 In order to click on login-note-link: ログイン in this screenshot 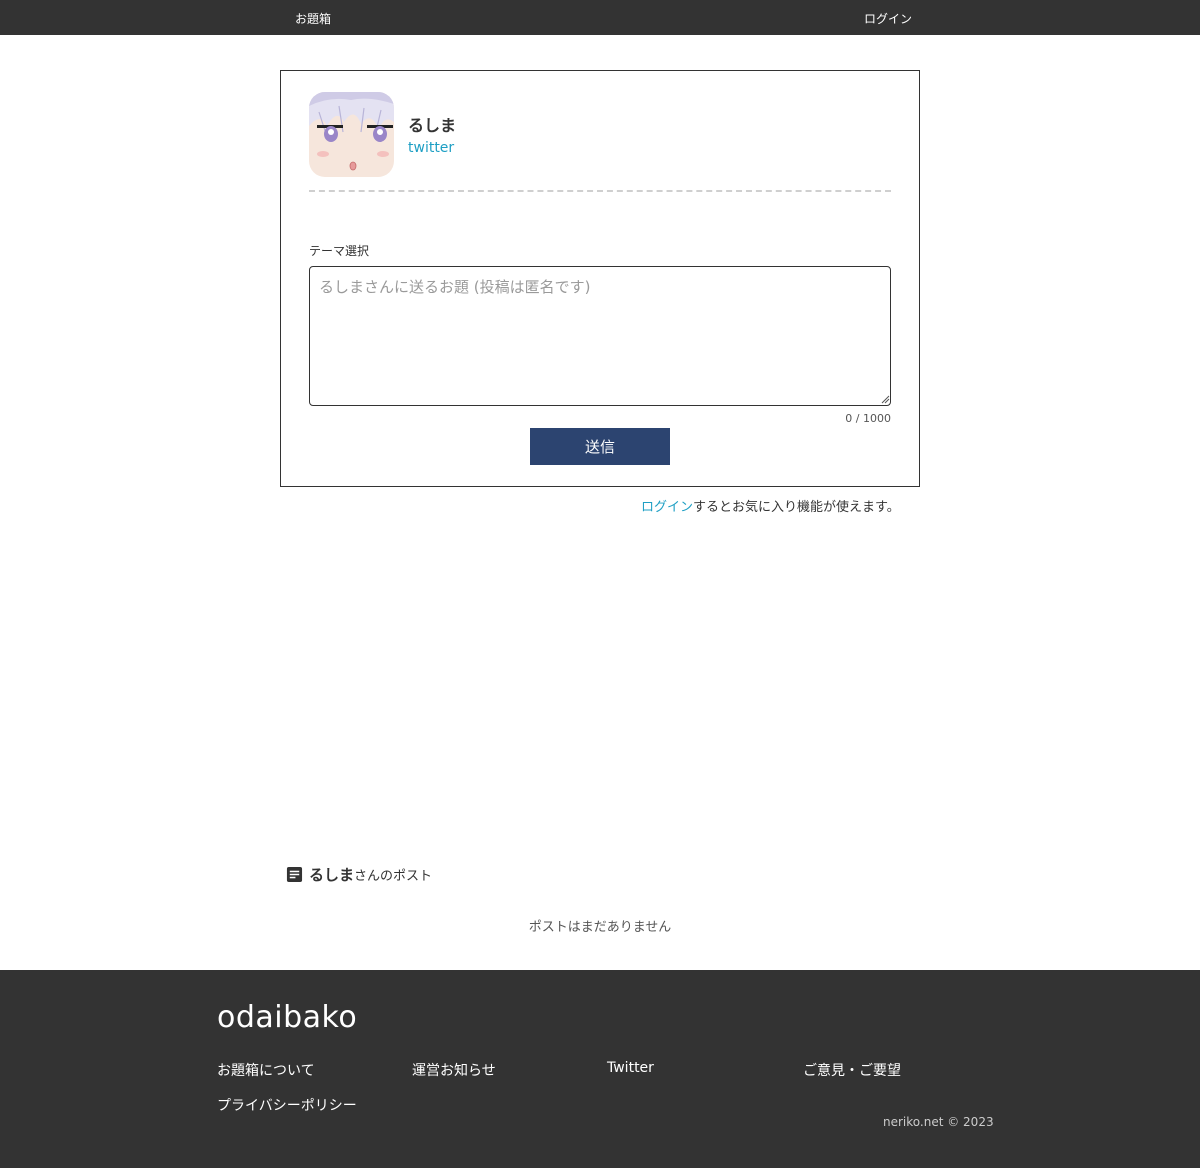, I will do `click(667, 507)`.